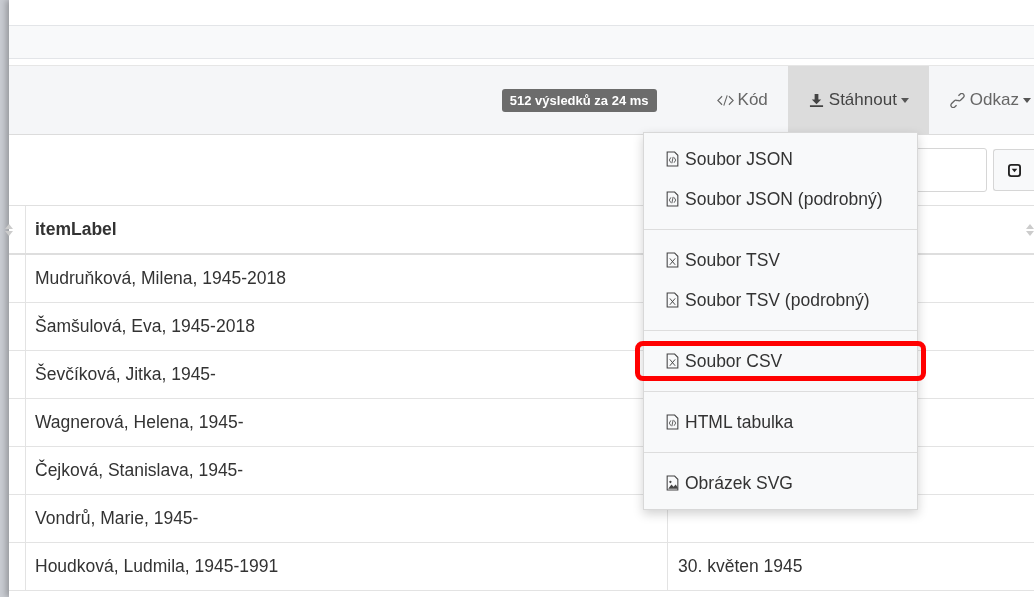 The height and width of the screenshot is (597, 1034). What do you see at coordinates (740, 566) in the screenshot?
I see `table-cell: 30. květen 1945` at bounding box center [740, 566].